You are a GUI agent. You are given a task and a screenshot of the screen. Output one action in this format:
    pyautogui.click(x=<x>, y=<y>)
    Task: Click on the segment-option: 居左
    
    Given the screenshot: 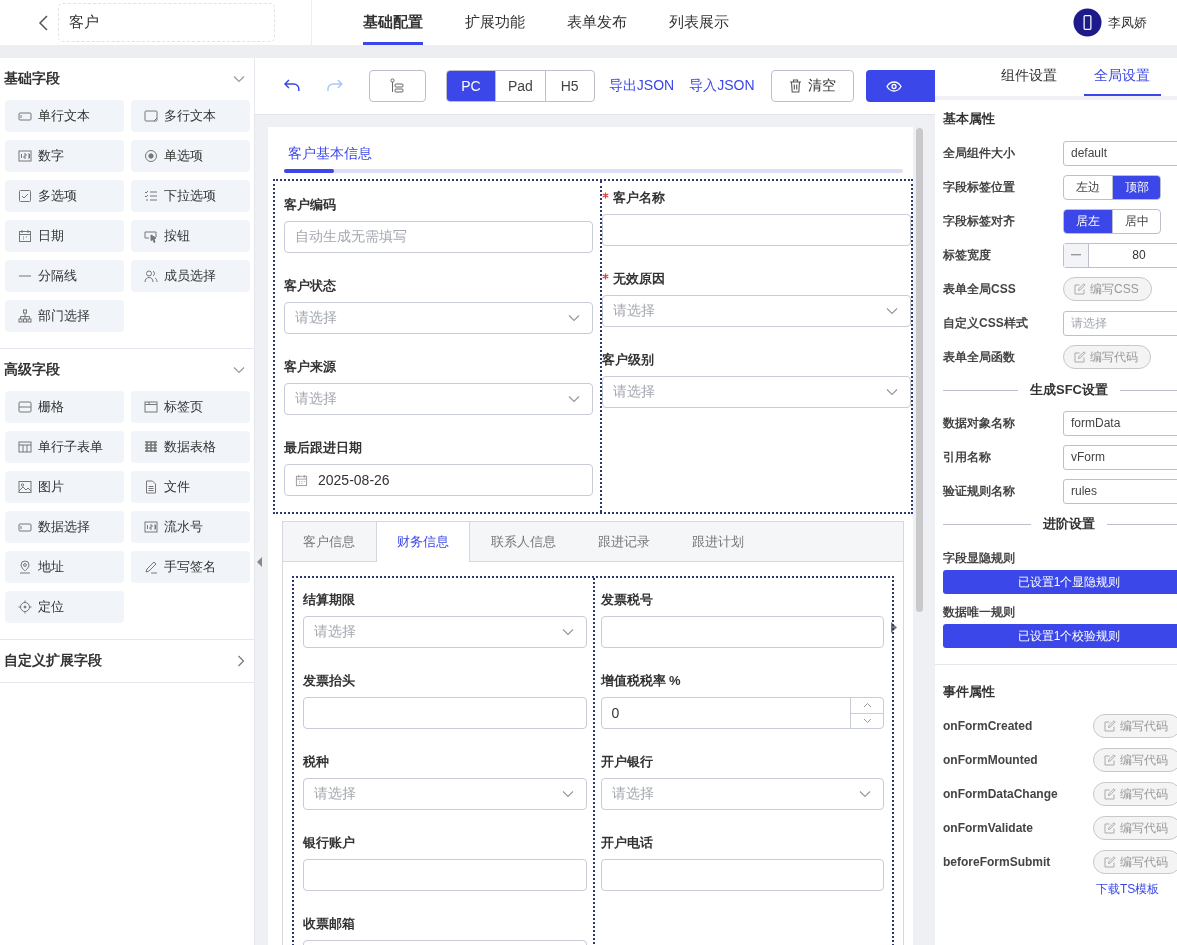 What is the action you would take?
    pyautogui.click(x=1088, y=221)
    